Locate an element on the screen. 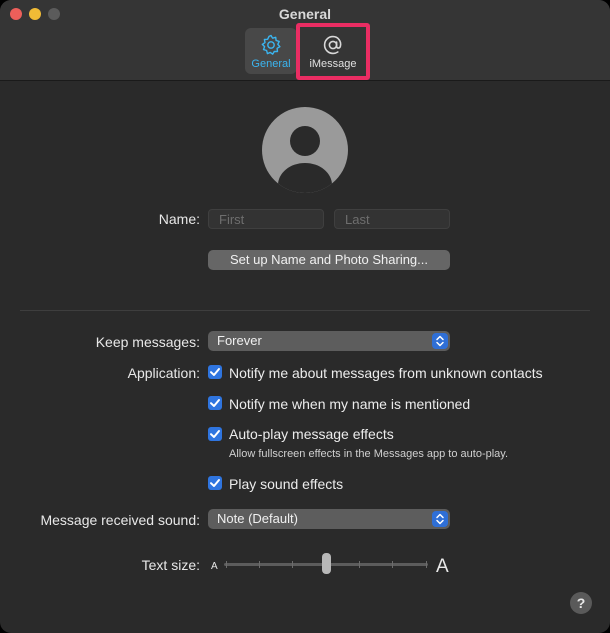 This screenshot has width=610, height=633. message-sound-select: Note (Default) is located at coordinates (329, 519).